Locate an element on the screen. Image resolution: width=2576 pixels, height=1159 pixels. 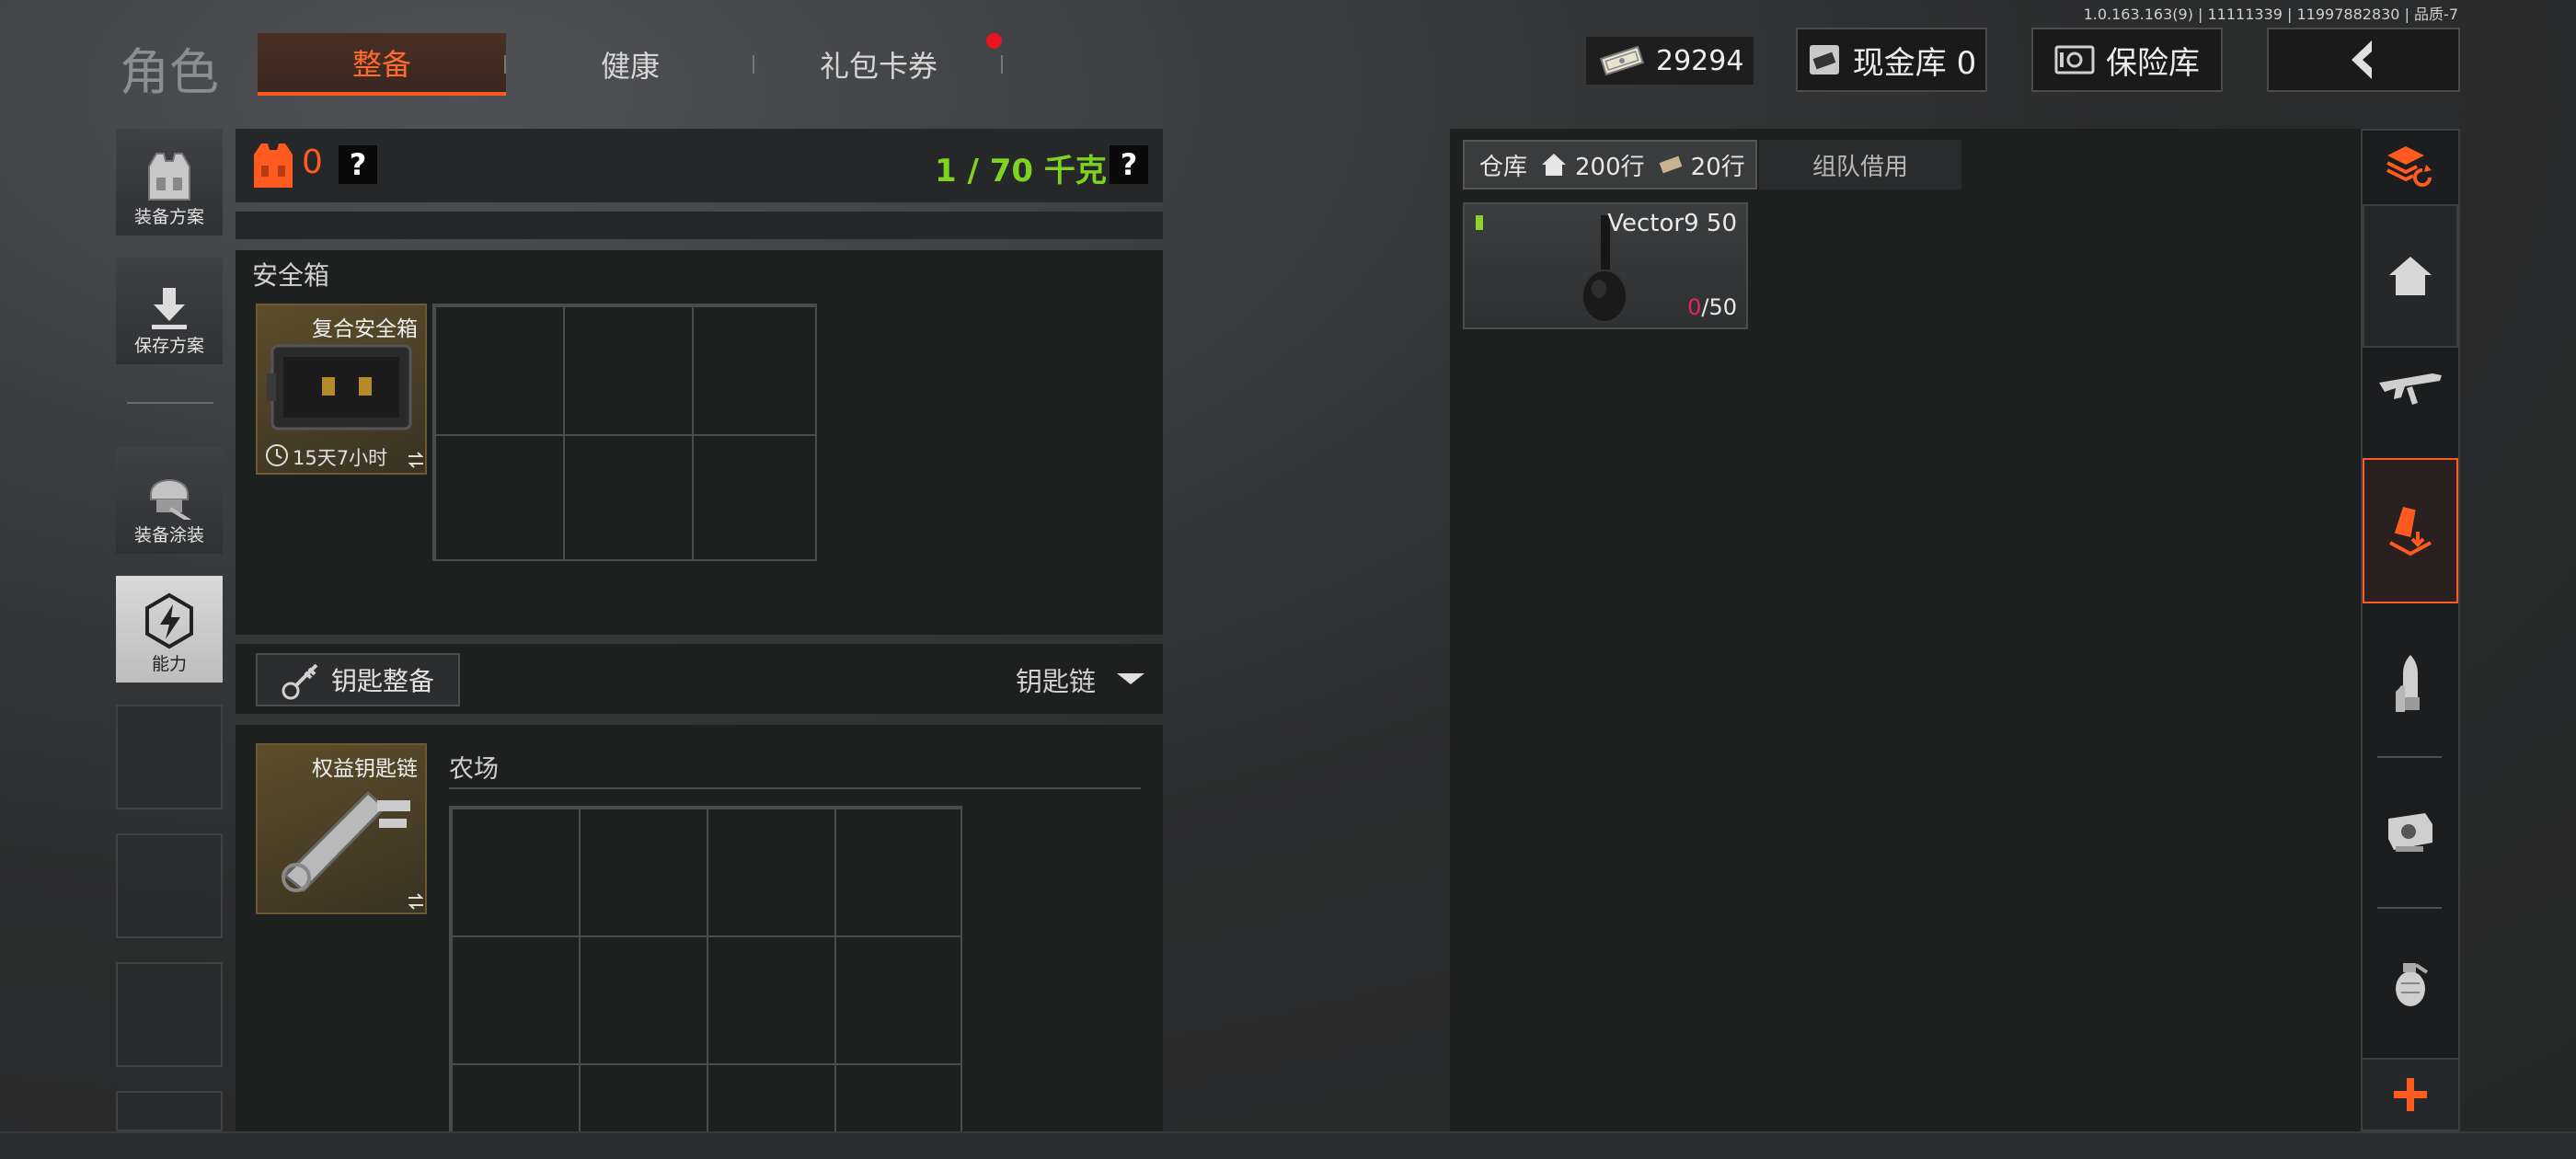
safe-icon is located at coordinates (2074, 60).